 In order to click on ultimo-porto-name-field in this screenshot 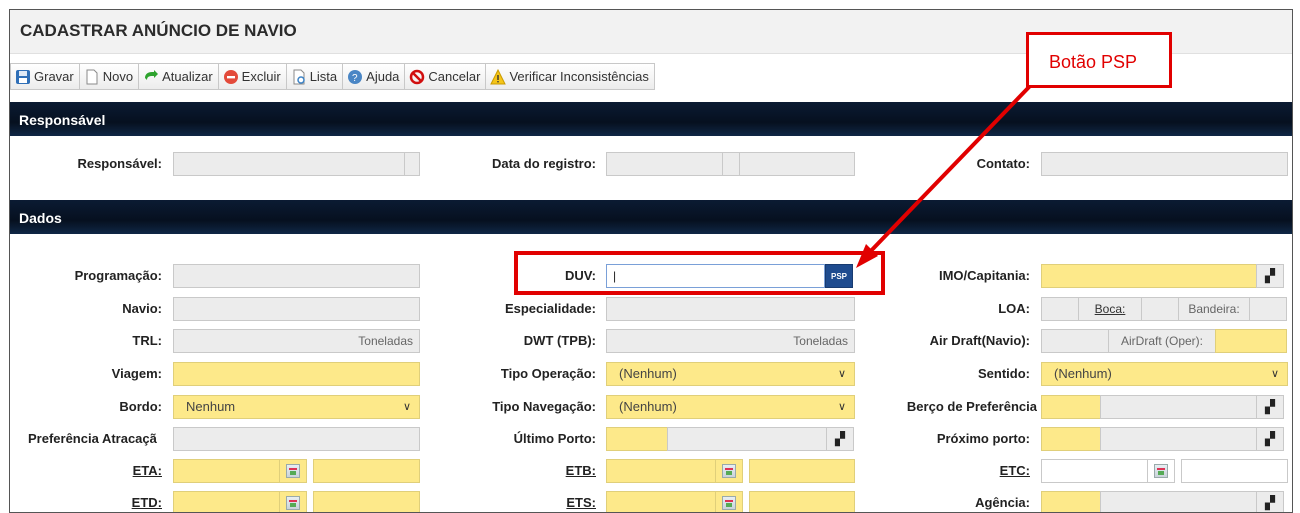, I will do `click(747, 439)`.